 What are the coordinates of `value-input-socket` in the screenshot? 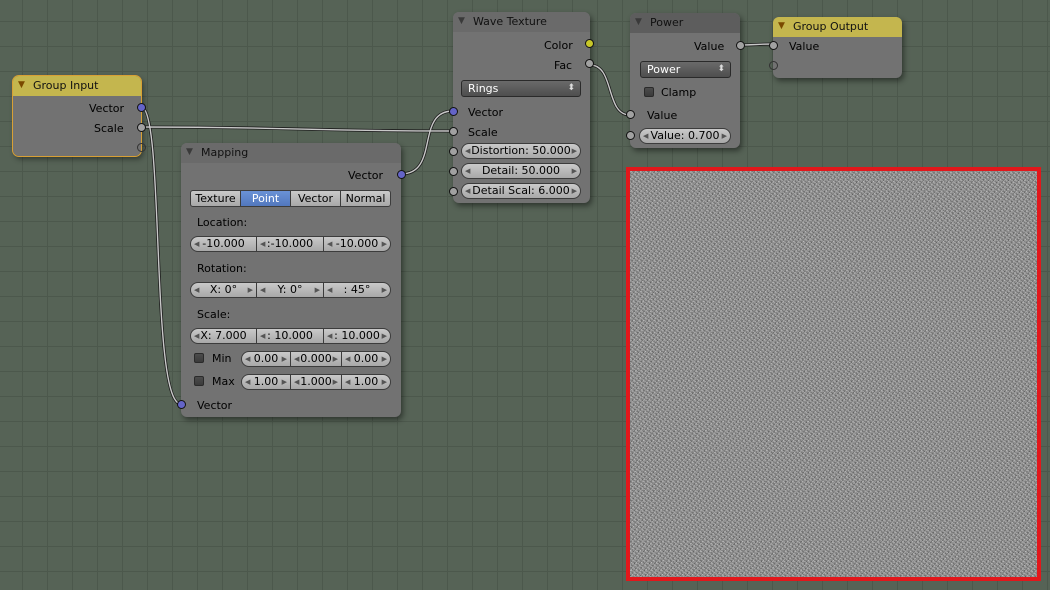 It's located at (773, 45).